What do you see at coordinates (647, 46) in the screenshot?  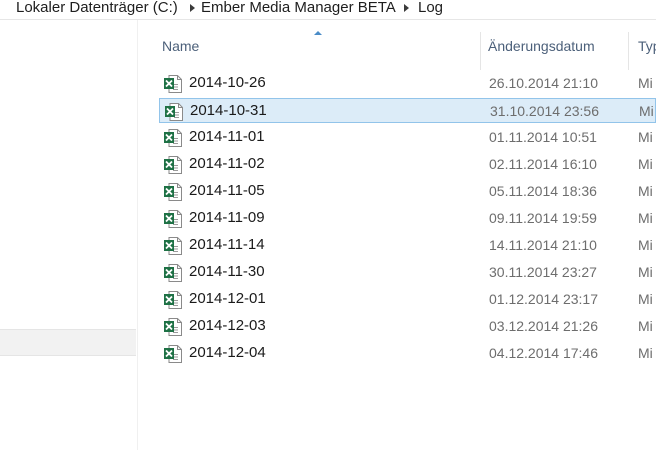 I see `column-header-type: Typ` at bounding box center [647, 46].